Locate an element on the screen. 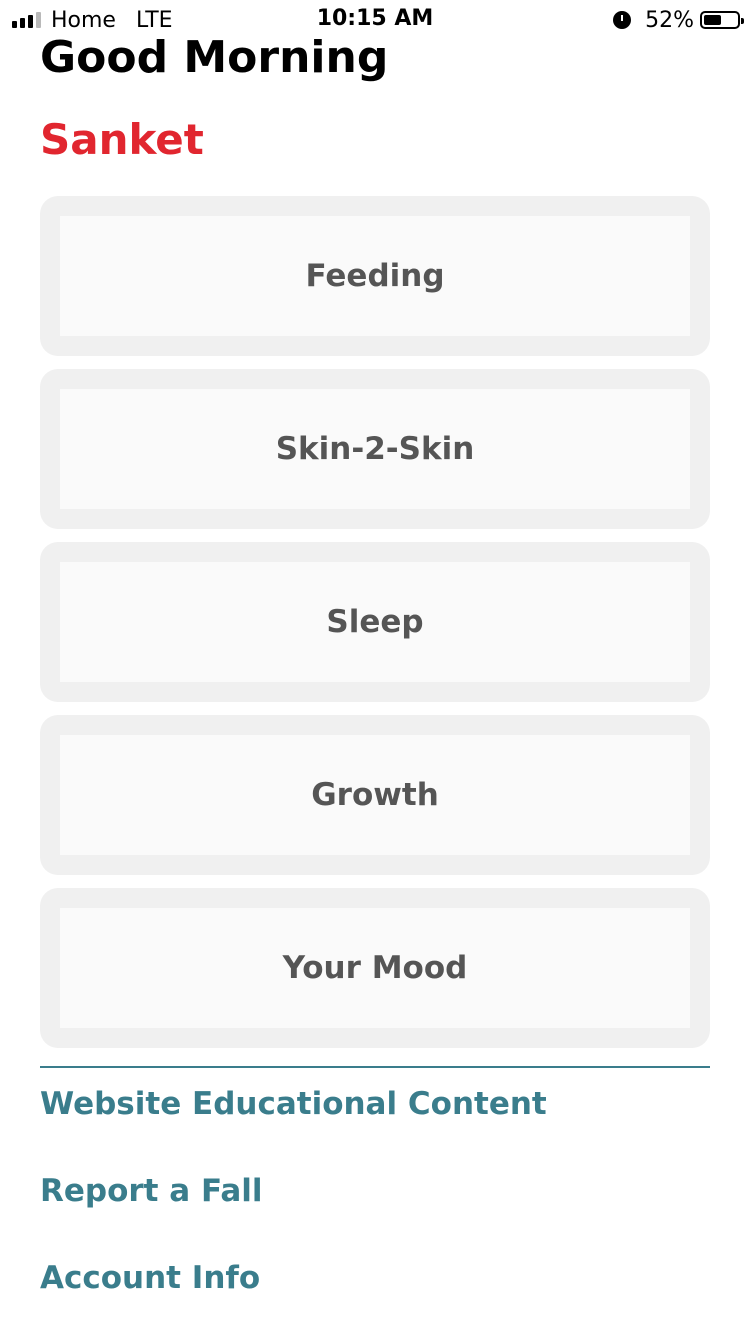  growth-card: Growth is located at coordinates (375, 795).